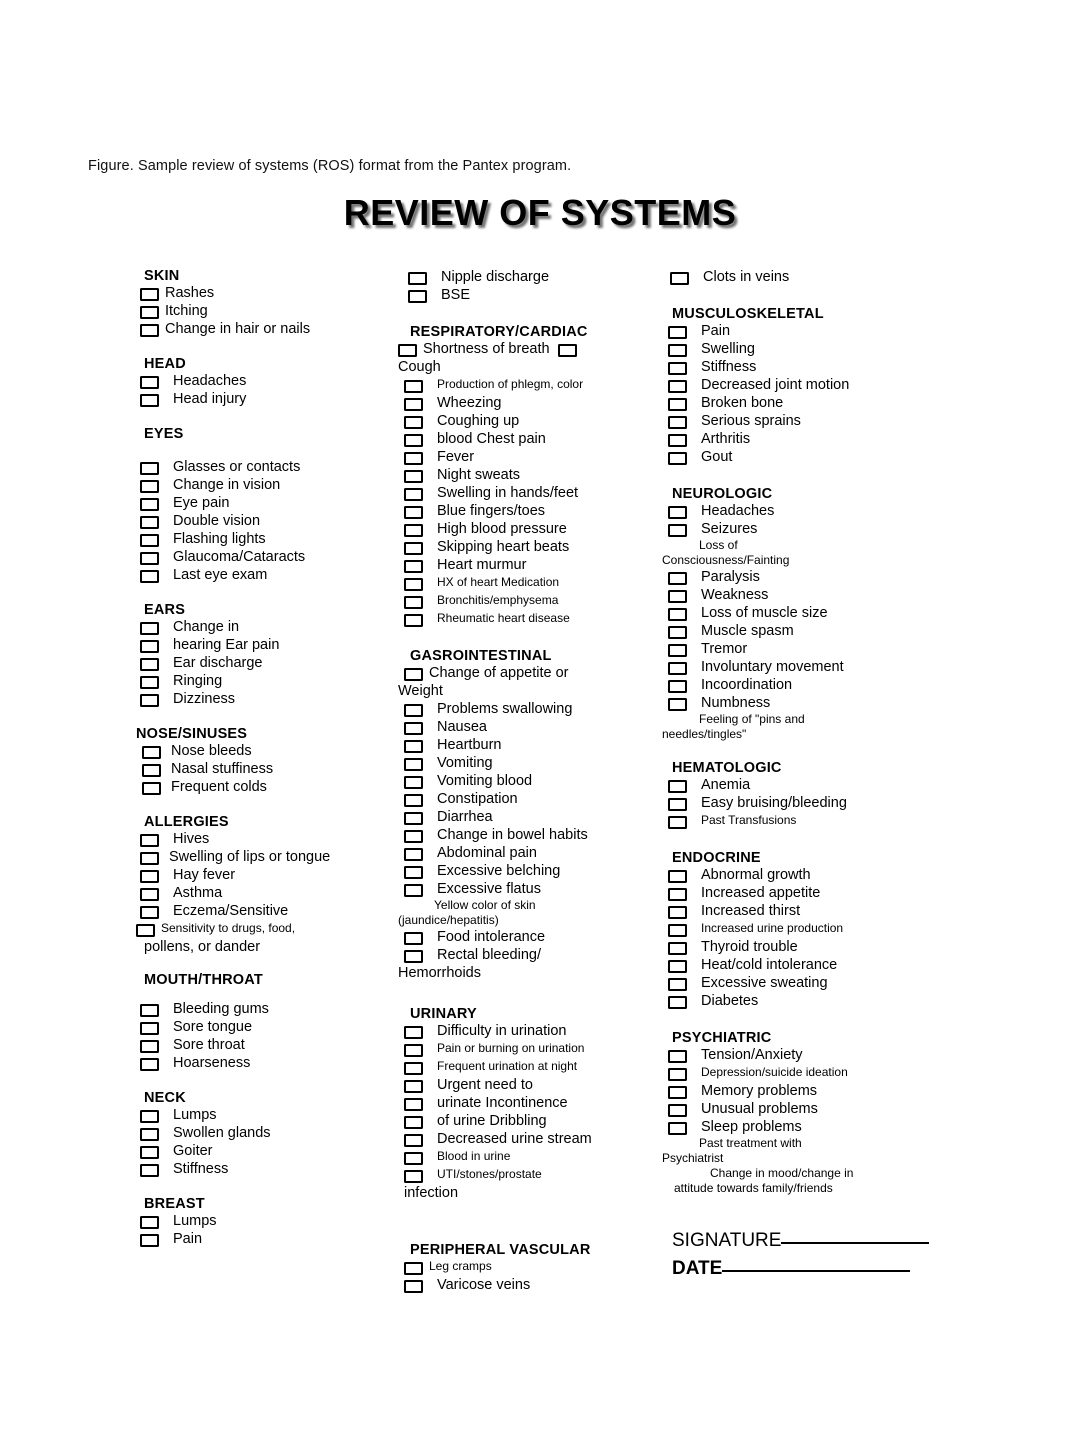 This screenshot has height=1450, width=1080. Describe the element at coordinates (264, 1169) in the screenshot. I see `checkbox-row-neck-stiffness: Stiffness` at that location.